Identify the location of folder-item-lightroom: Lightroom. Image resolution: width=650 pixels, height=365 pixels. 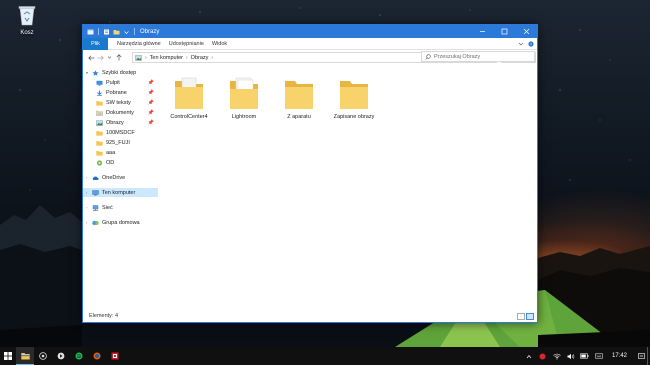
(244, 97).